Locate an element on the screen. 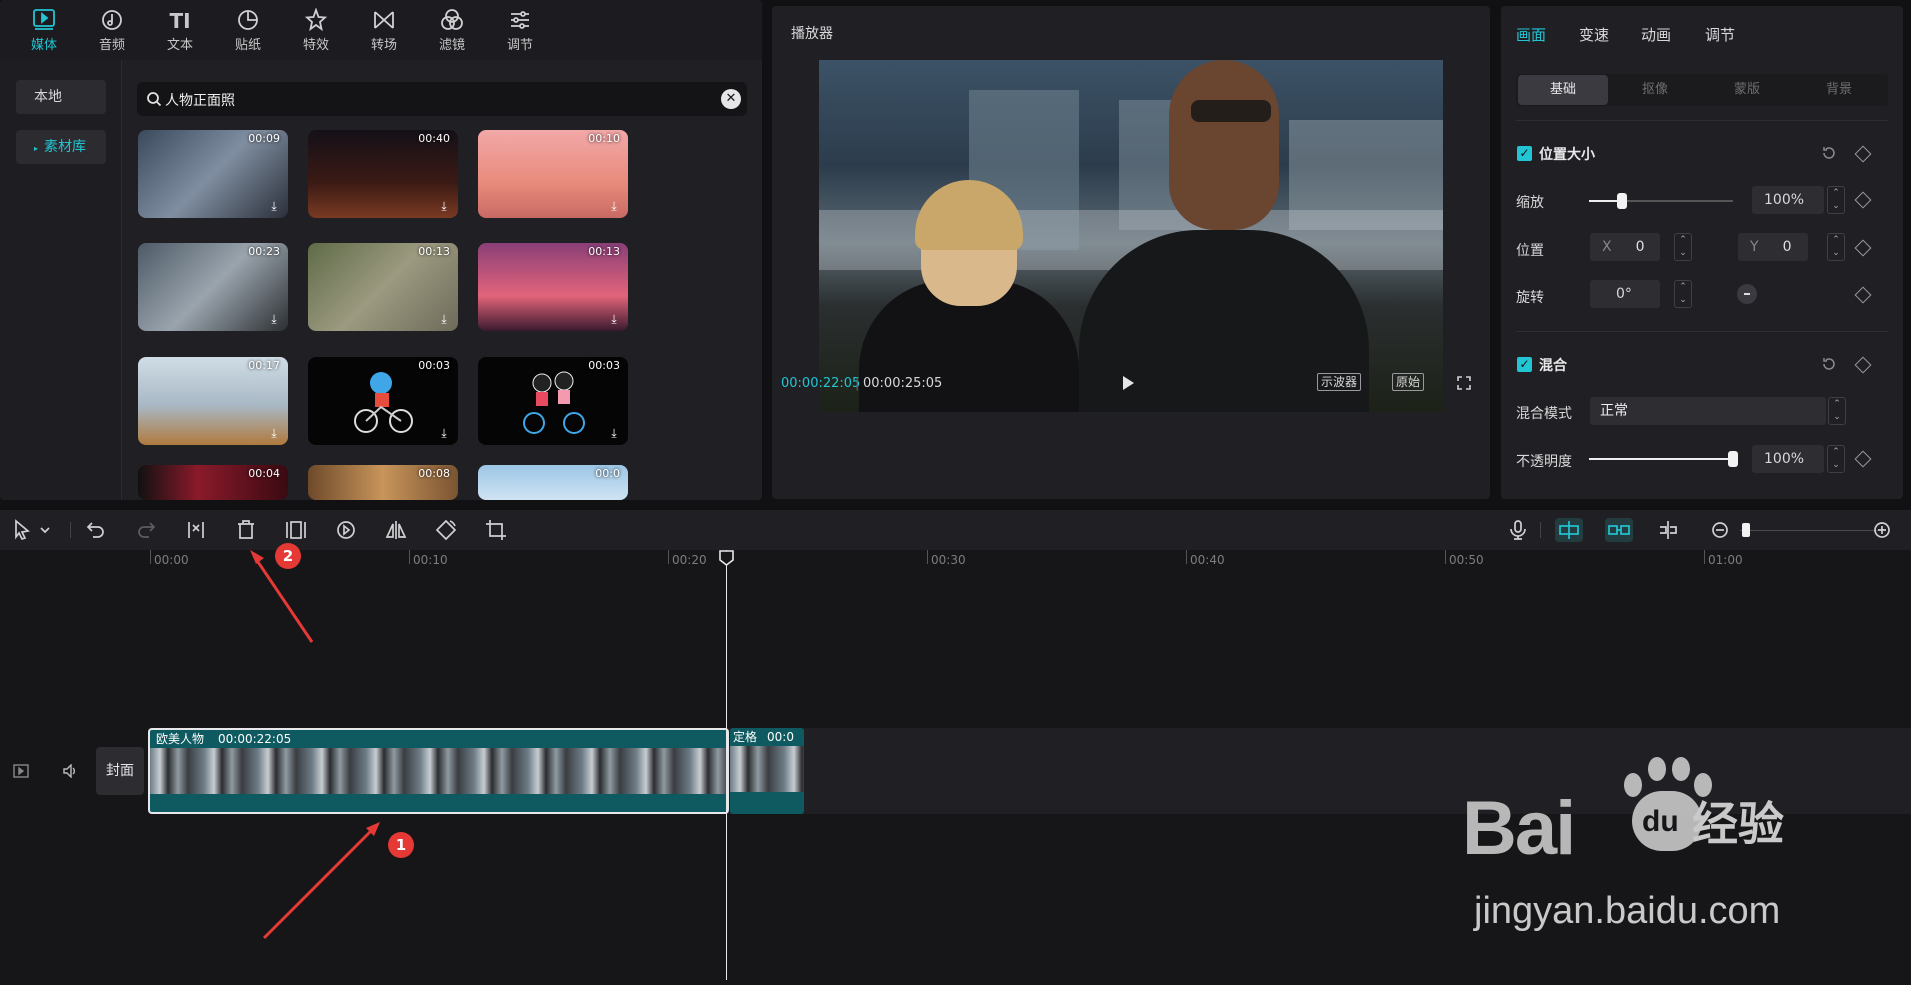  video-clip: 欧美人物 00:00:22:05 is located at coordinates (438, 771).